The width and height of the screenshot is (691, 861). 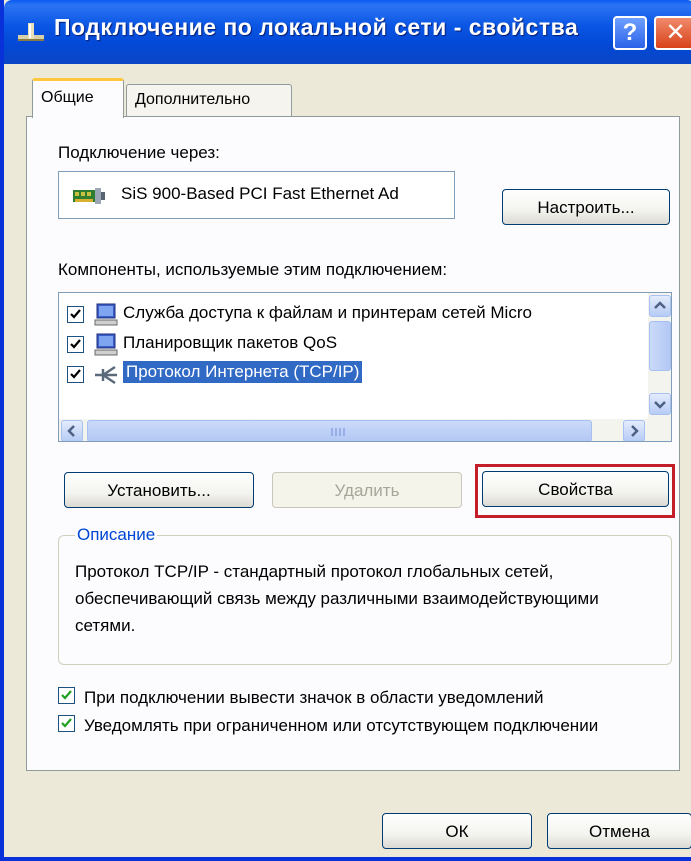 What do you see at coordinates (457, 831) in the screenshot?
I see `ok-button: ОК` at bounding box center [457, 831].